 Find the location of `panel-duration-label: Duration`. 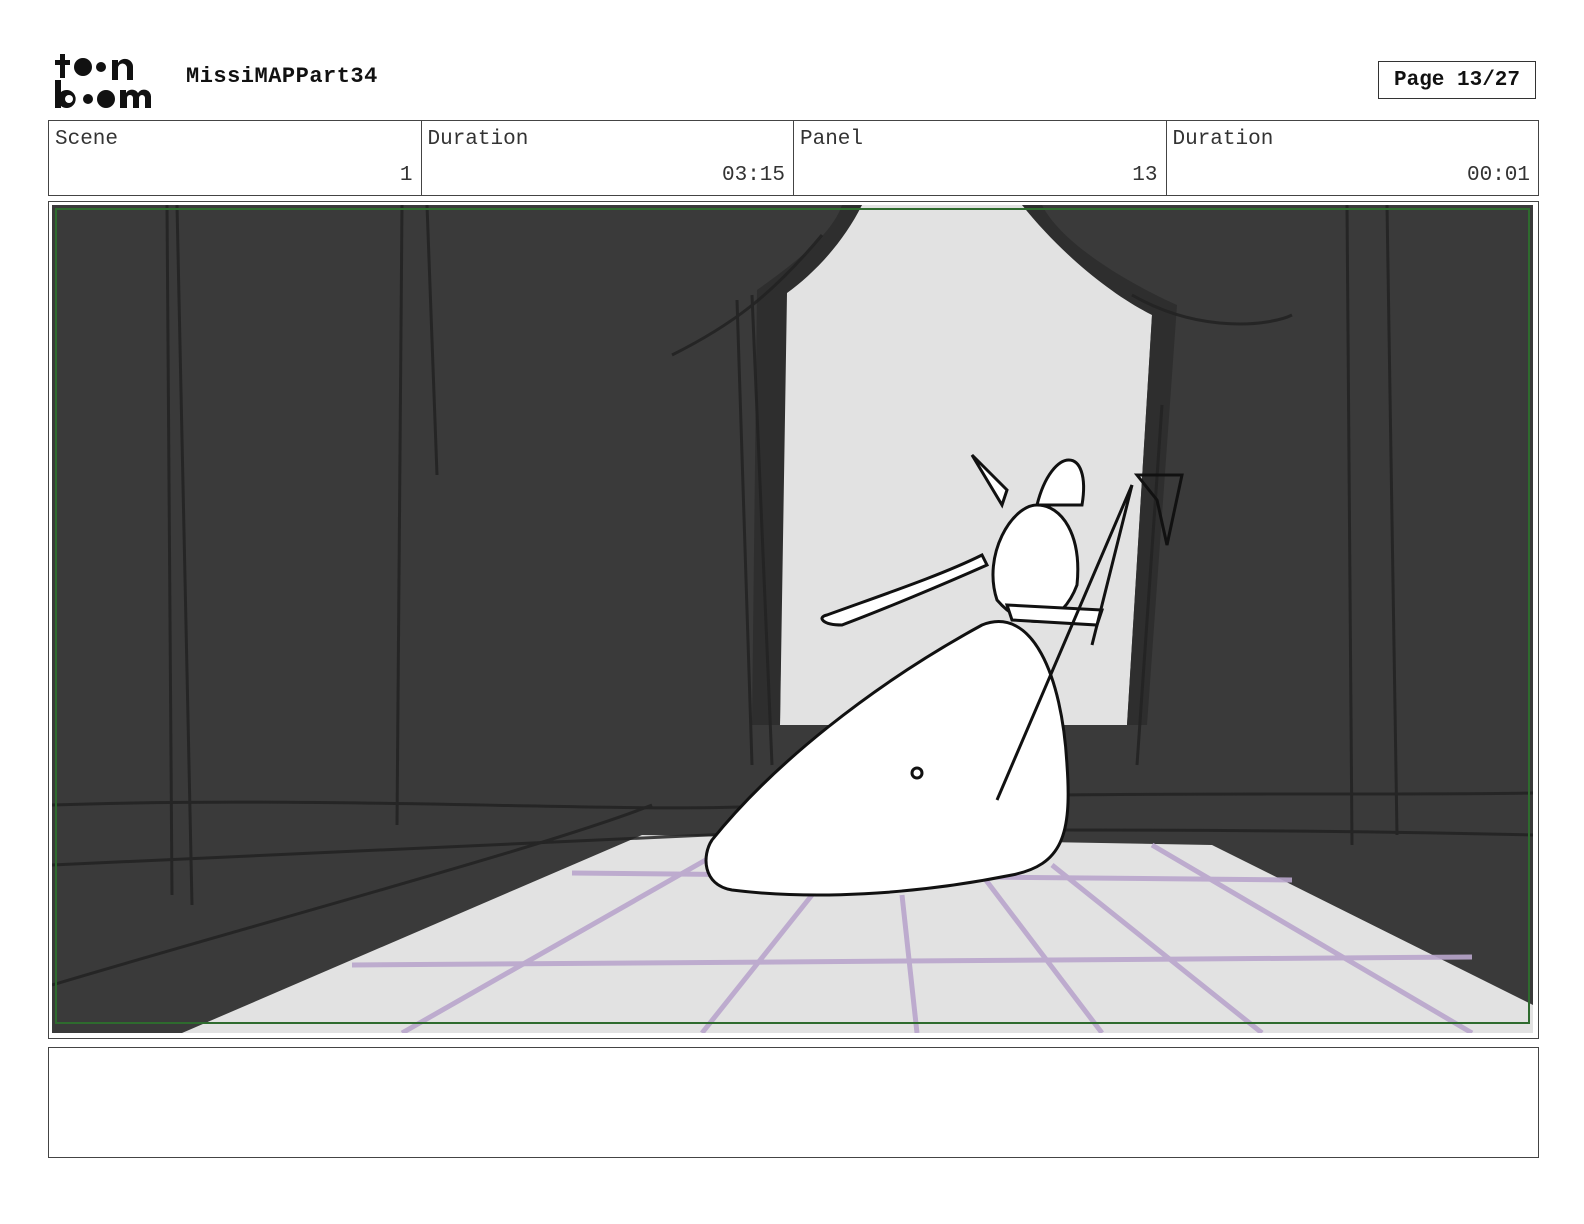

panel-duration-label: Duration is located at coordinates (1223, 139).